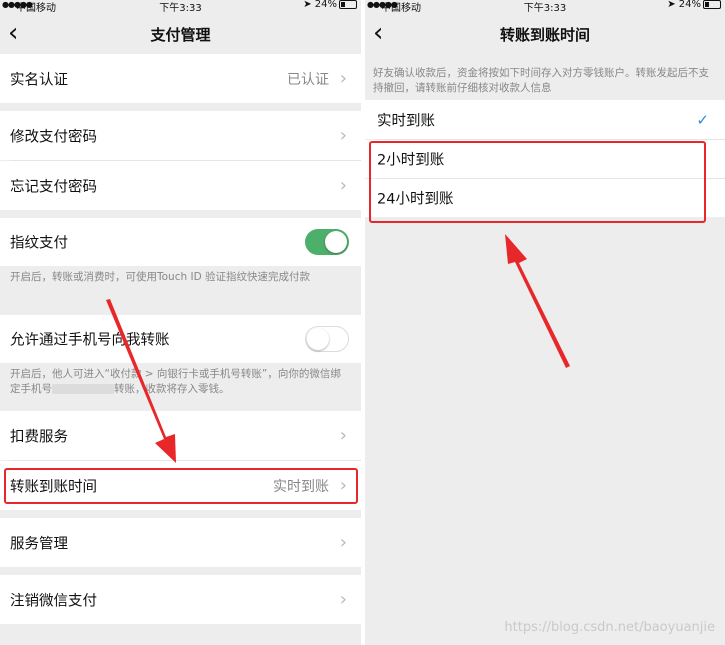 This screenshot has height=645, width=725. What do you see at coordinates (537, 301) in the screenshot?
I see `arrow-to-delay-options` at bounding box center [537, 301].